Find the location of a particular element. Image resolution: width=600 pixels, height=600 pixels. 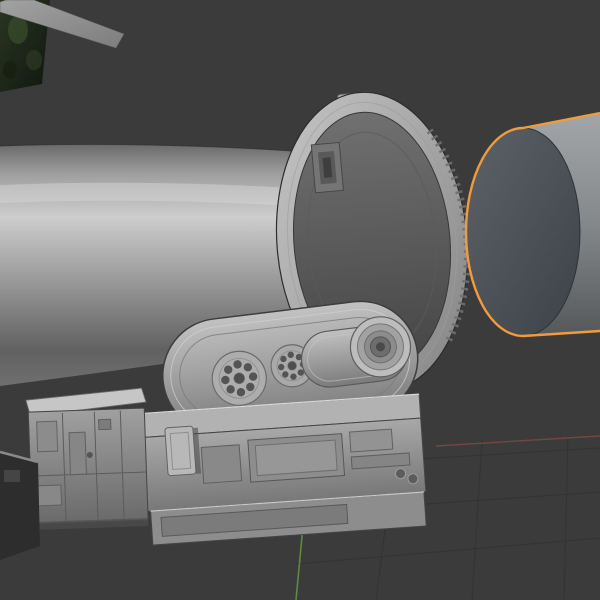

panel-assembly-mesh is located at coordinates (271, 470).